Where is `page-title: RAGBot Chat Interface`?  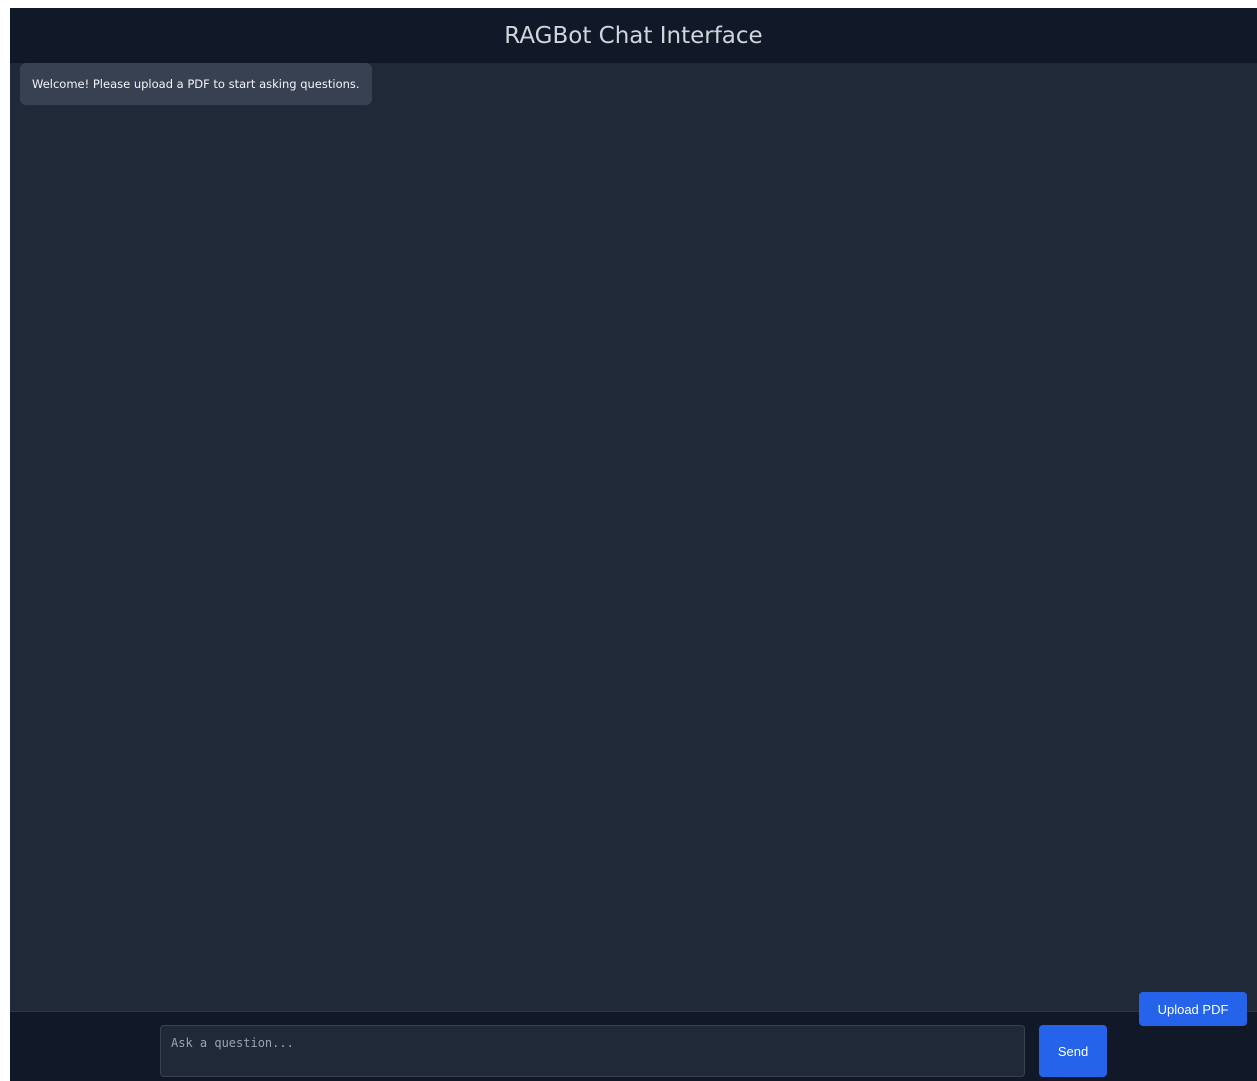
page-title: RAGBot Chat Interface is located at coordinates (633, 35).